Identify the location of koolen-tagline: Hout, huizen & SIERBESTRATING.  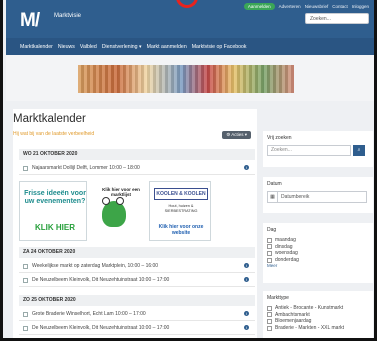
(181, 208).